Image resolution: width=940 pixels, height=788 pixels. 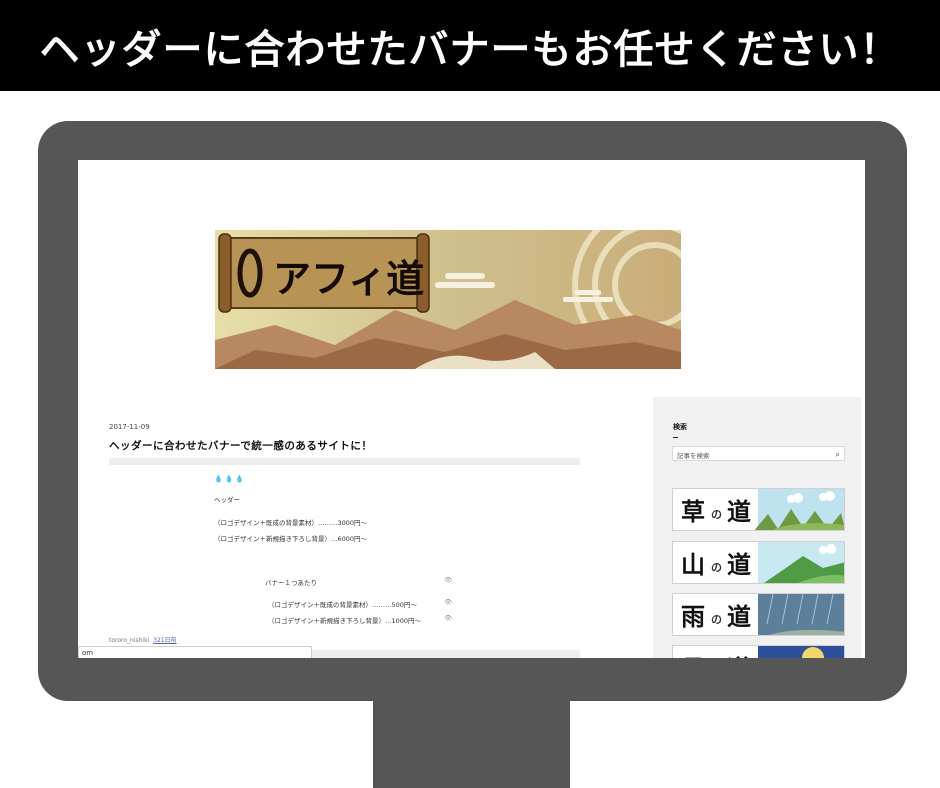 What do you see at coordinates (693, 511) in the screenshot?
I see `svg-text: 草` at bounding box center [693, 511].